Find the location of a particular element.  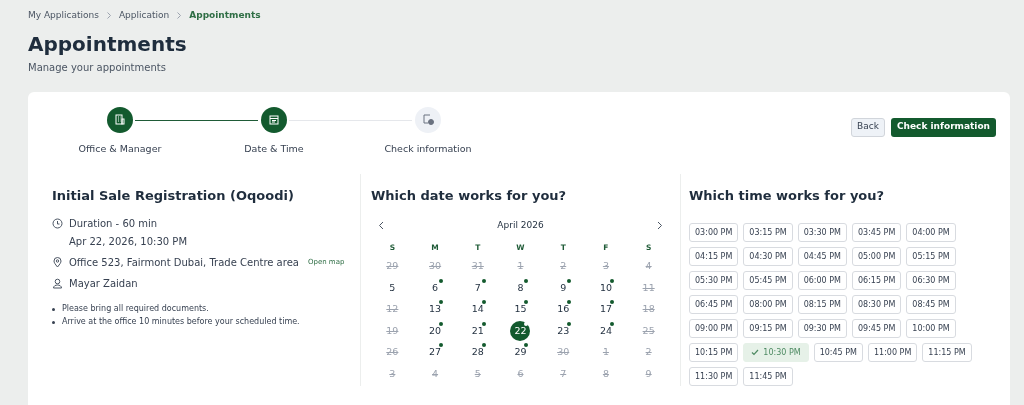

time-slot: 09:15 PM is located at coordinates (768, 328).